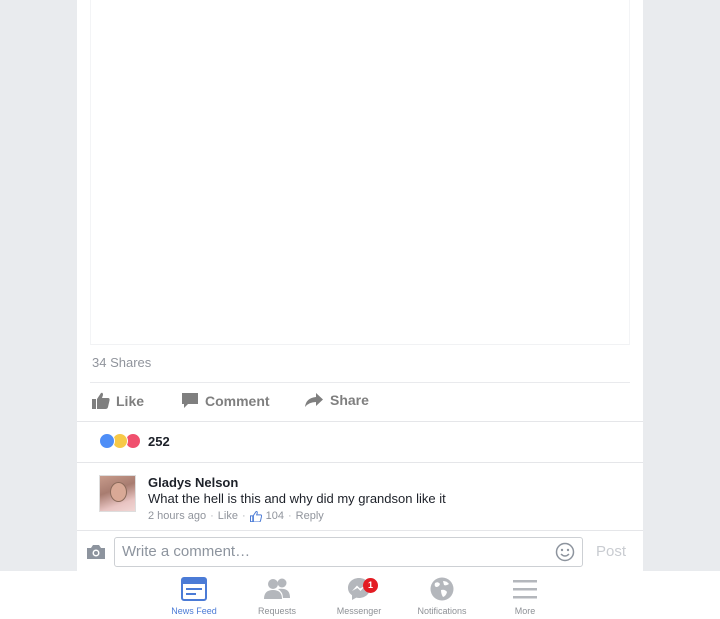 Image resolution: width=720 pixels, height=619 pixels. What do you see at coordinates (525, 589) in the screenshot?
I see `hamburger-menu-icon` at bounding box center [525, 589].